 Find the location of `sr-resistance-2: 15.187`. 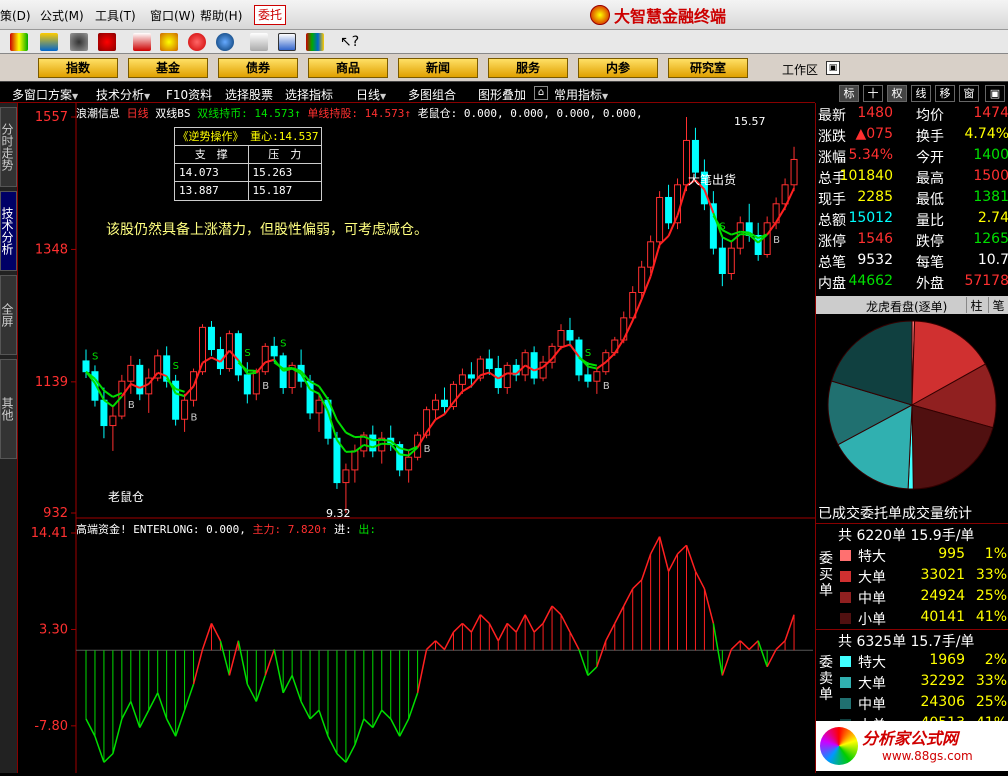

sr-resistance-2: 15.187 is located at coordinates (285, 191).